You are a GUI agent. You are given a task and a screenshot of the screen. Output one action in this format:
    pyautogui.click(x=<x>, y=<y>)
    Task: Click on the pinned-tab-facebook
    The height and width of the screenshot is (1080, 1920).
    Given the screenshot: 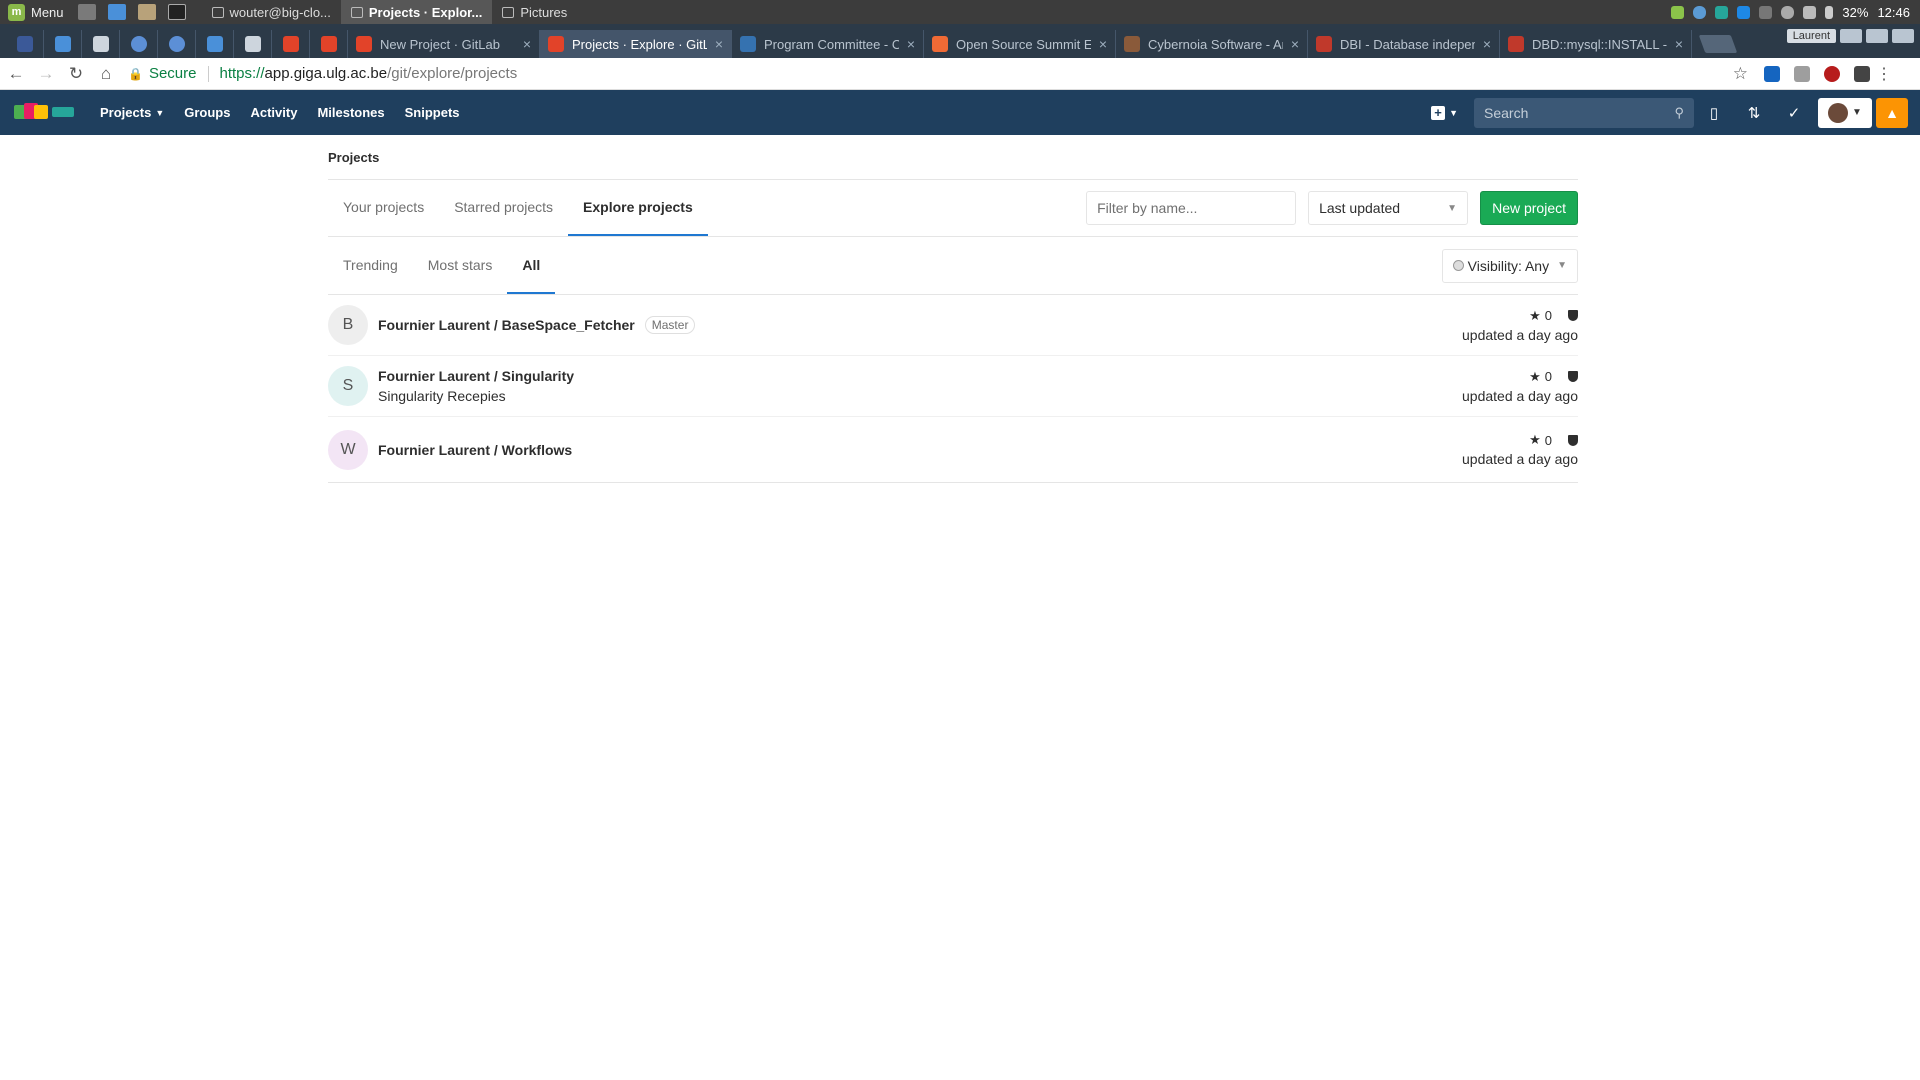 What is the action you would take?
    pyautogui.click(x=25, y=44)
    